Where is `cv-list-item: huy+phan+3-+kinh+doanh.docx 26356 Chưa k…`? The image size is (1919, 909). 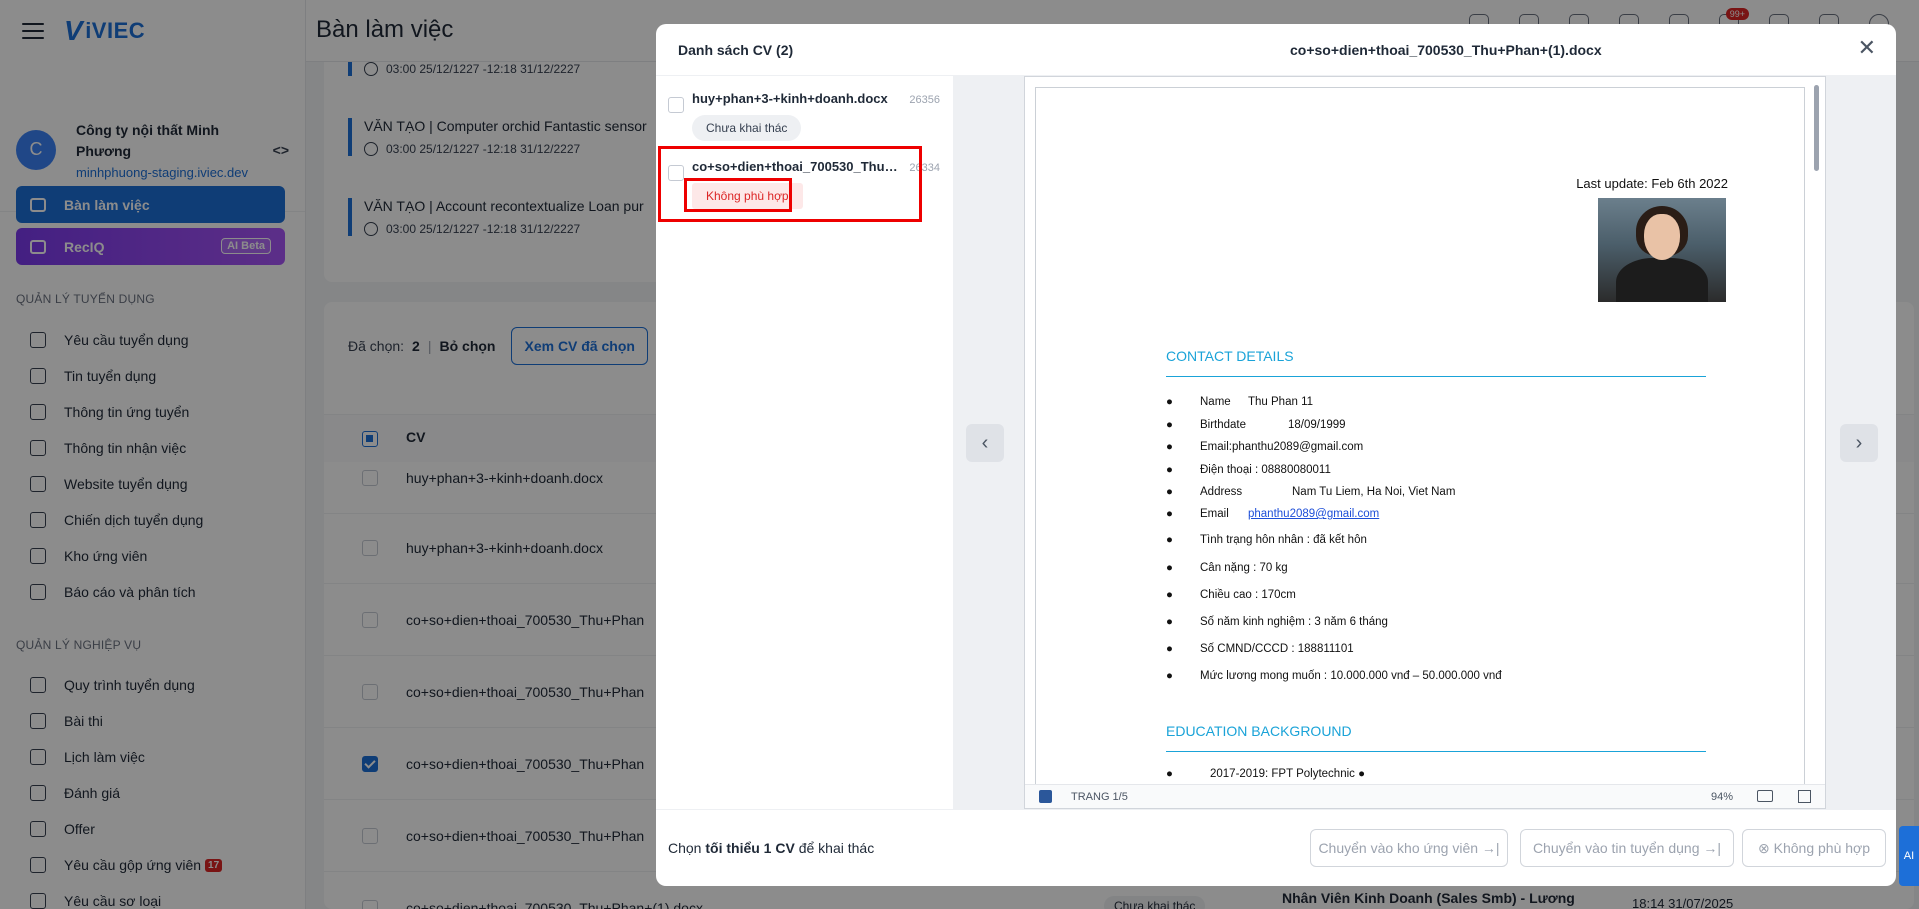
cv-list-item: huy+phan+3-+kinh+doanh.docx 26356 Chưa k… is located at coordinates (805, 116).